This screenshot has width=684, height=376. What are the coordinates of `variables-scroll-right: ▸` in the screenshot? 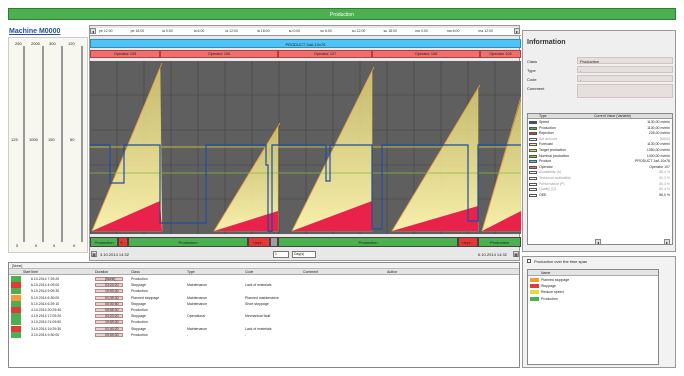 It's located at (667, 242).